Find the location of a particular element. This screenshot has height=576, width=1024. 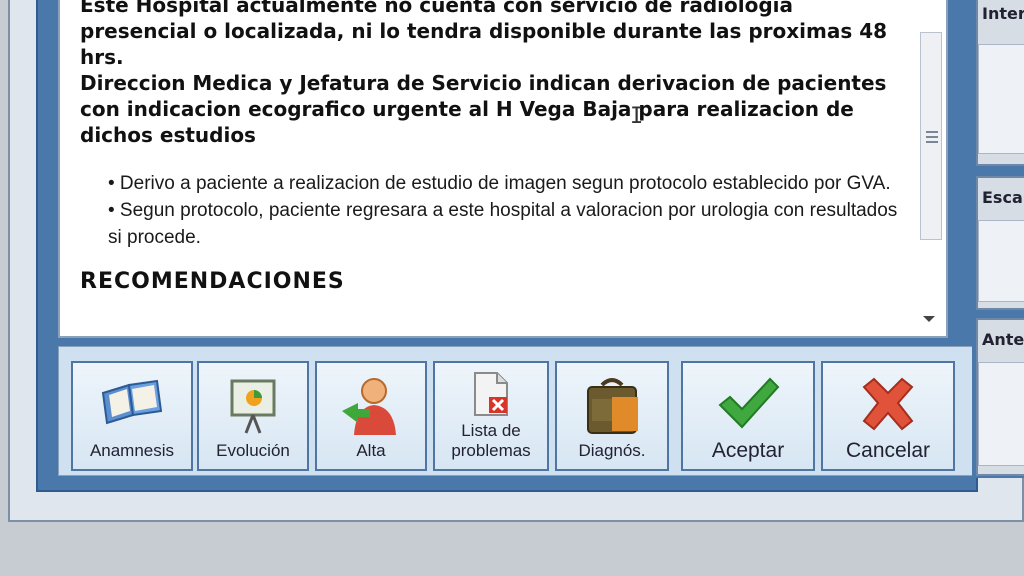

antecedentes-label: Ante is located at coordinates (1003, 339).